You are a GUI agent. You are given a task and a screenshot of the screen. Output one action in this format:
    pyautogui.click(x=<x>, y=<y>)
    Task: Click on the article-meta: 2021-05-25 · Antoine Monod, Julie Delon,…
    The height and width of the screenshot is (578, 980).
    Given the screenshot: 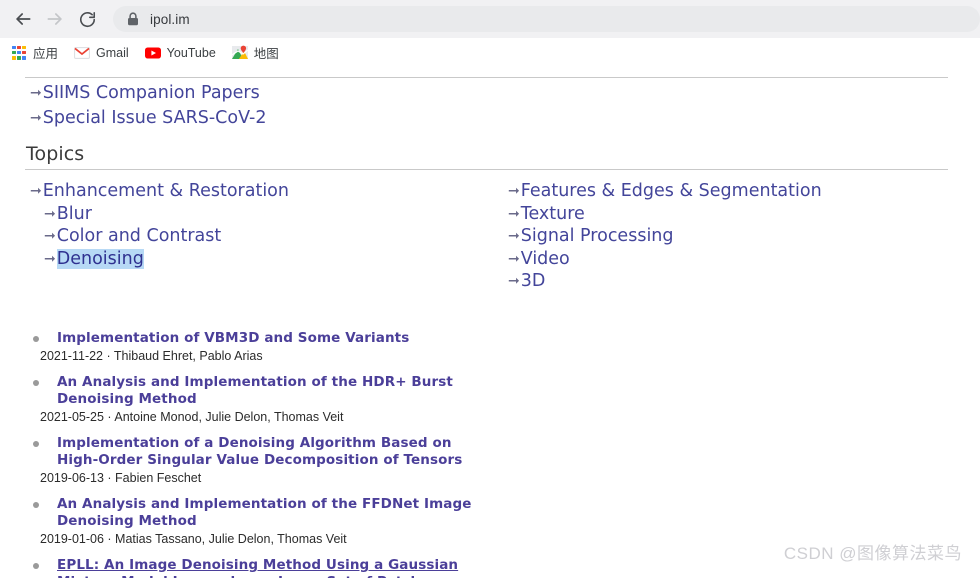 What is the action you would take?
    pyautogui.click(x=192, y=417)
    